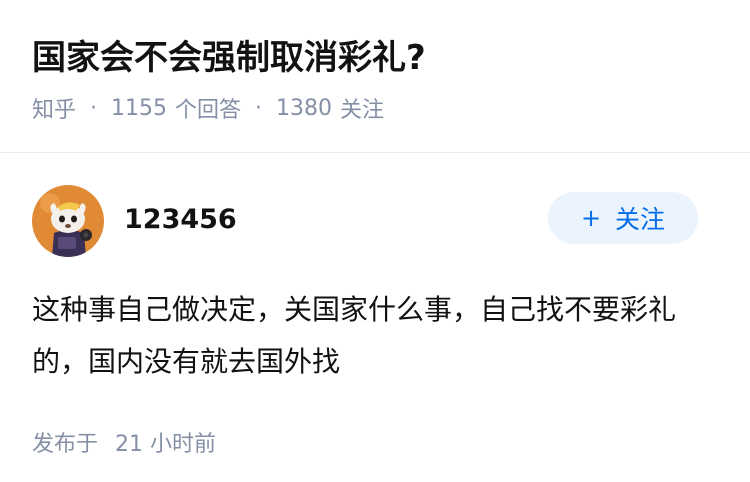 The height and width of the screenshot is (482, 750). I want to click on avatar-image-icon, so click(68, 221).